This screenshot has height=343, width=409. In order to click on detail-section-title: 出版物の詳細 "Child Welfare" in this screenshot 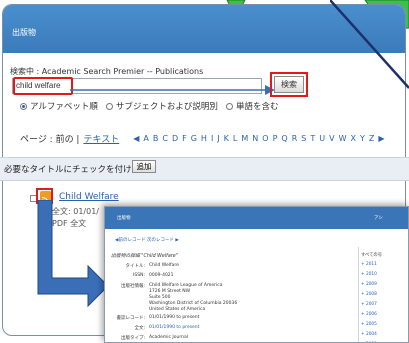, I will do `click(144, 256)`.